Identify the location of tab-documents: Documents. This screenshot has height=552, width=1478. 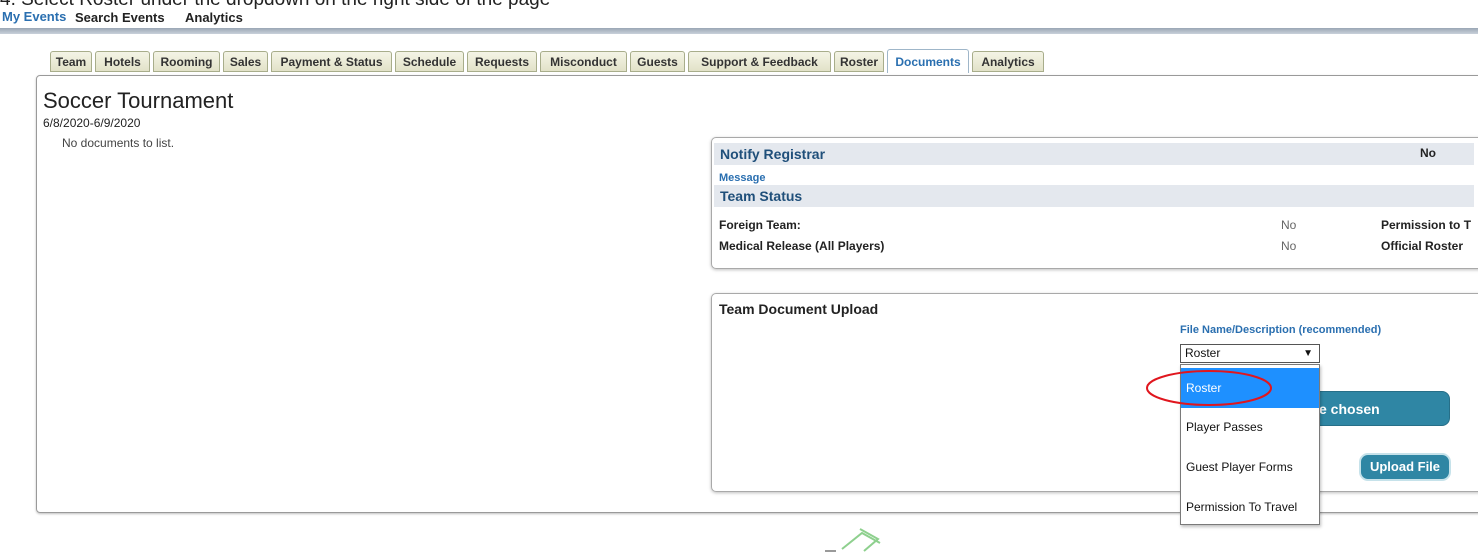
(928, 61).